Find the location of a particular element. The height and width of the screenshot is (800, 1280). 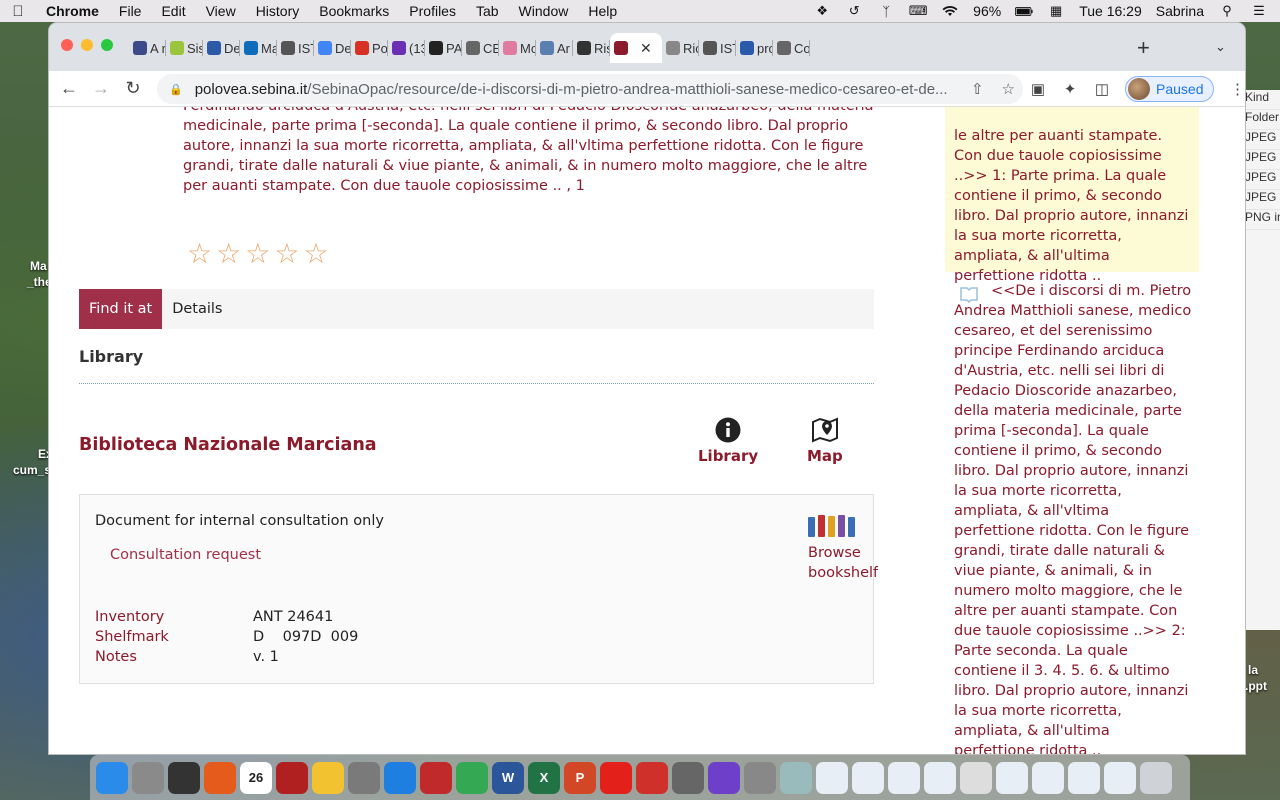

spotlight-search-icon: ⚲ is located at coordinates (1227, 10).